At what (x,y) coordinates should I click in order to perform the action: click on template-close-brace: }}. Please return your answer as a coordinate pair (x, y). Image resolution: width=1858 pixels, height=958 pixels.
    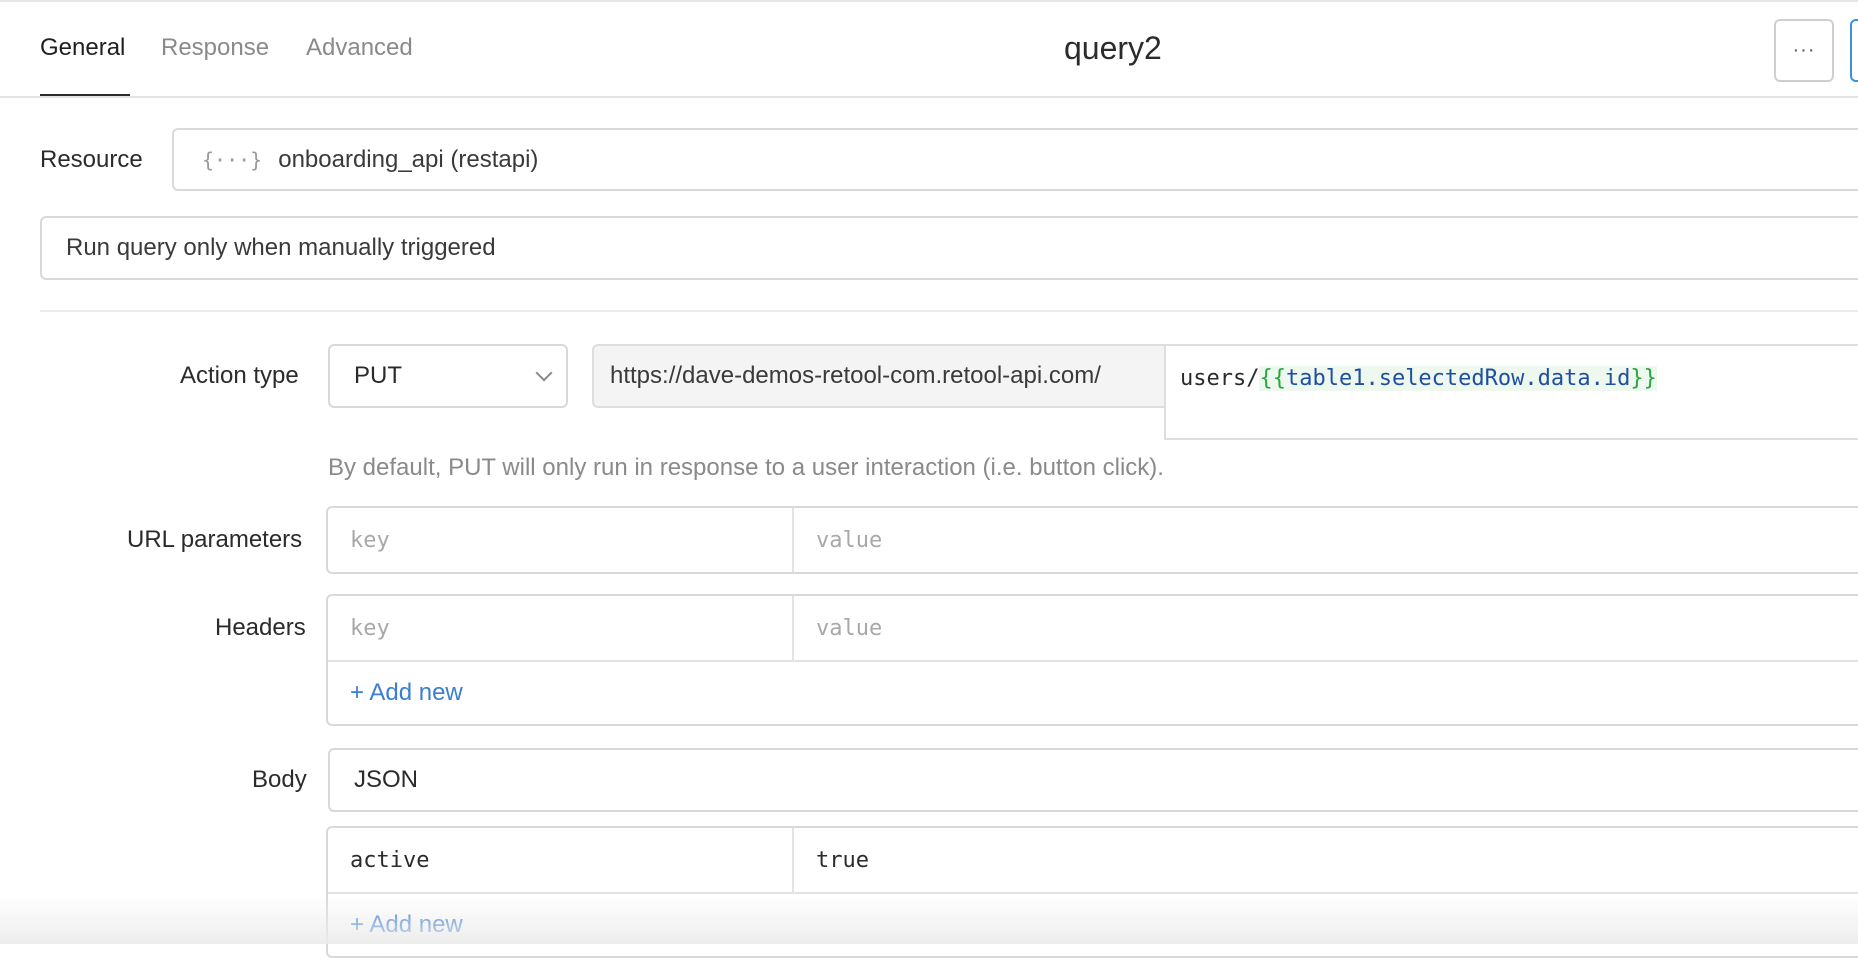
    Looking at the image, I should click on (1643, 378).